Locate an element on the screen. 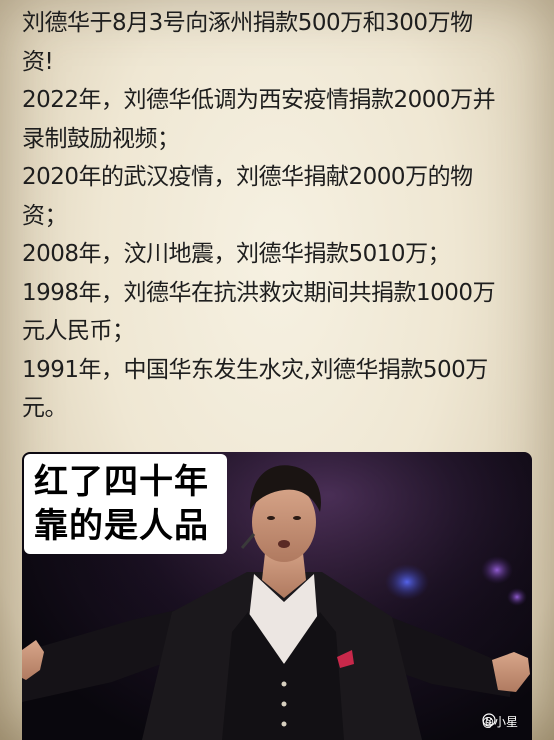 The width and height of the screenshot is (554, 740). caption-box: 红了四十年 靠的是人品 is located at coordinates (125, 504).